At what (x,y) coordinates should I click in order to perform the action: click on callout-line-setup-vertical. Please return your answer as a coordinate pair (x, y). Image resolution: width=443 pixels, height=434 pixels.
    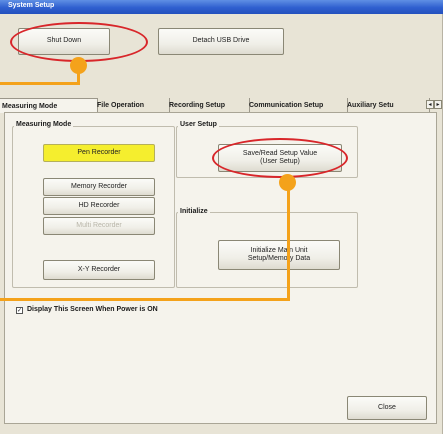
    Looking at the image, I should click on (288, 239).